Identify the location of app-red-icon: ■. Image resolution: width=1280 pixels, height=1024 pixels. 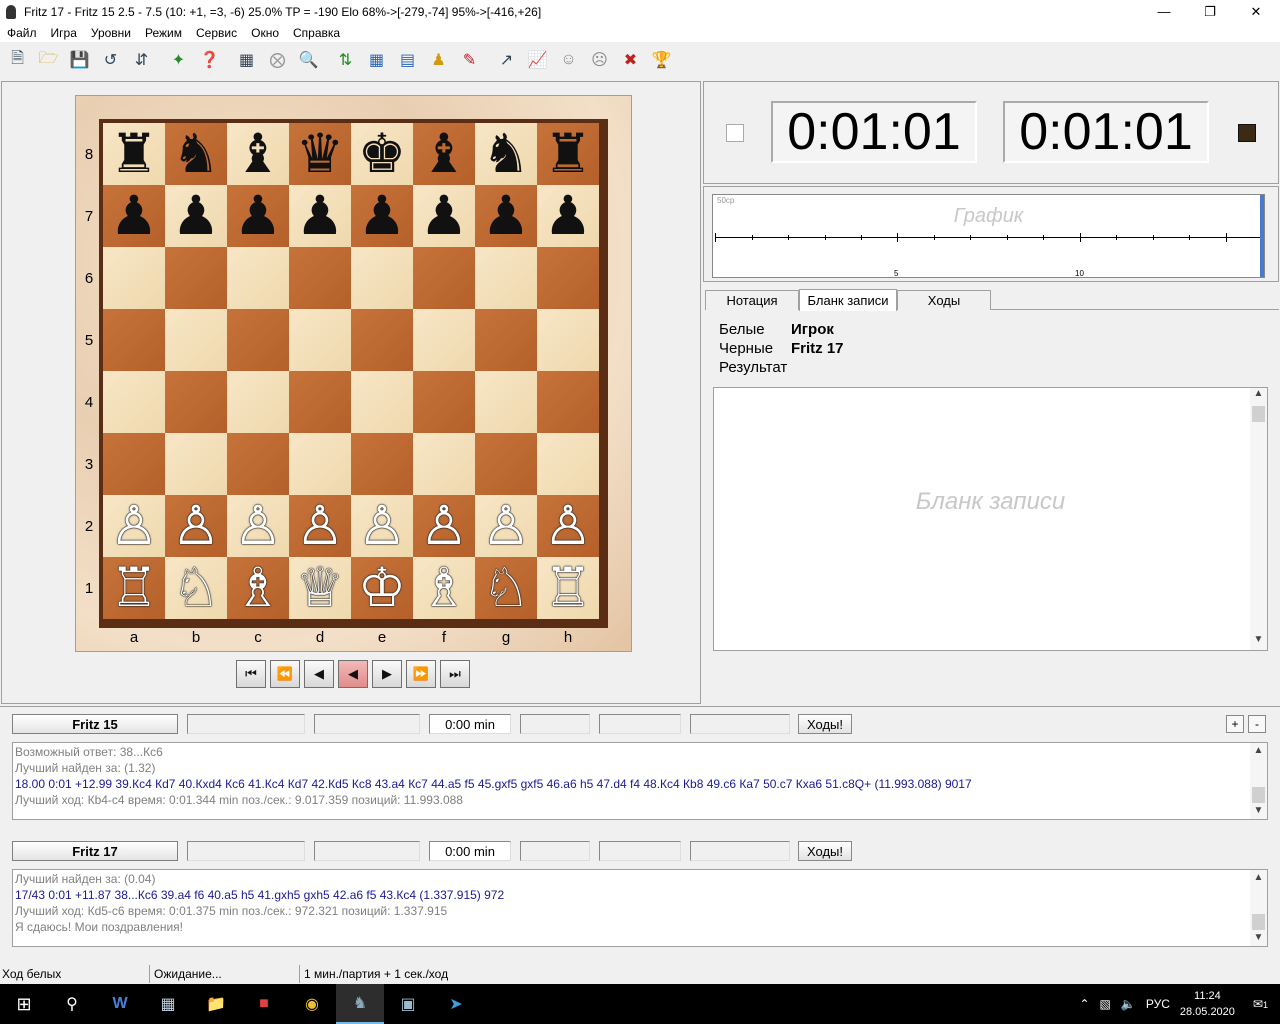
(264, 1004).